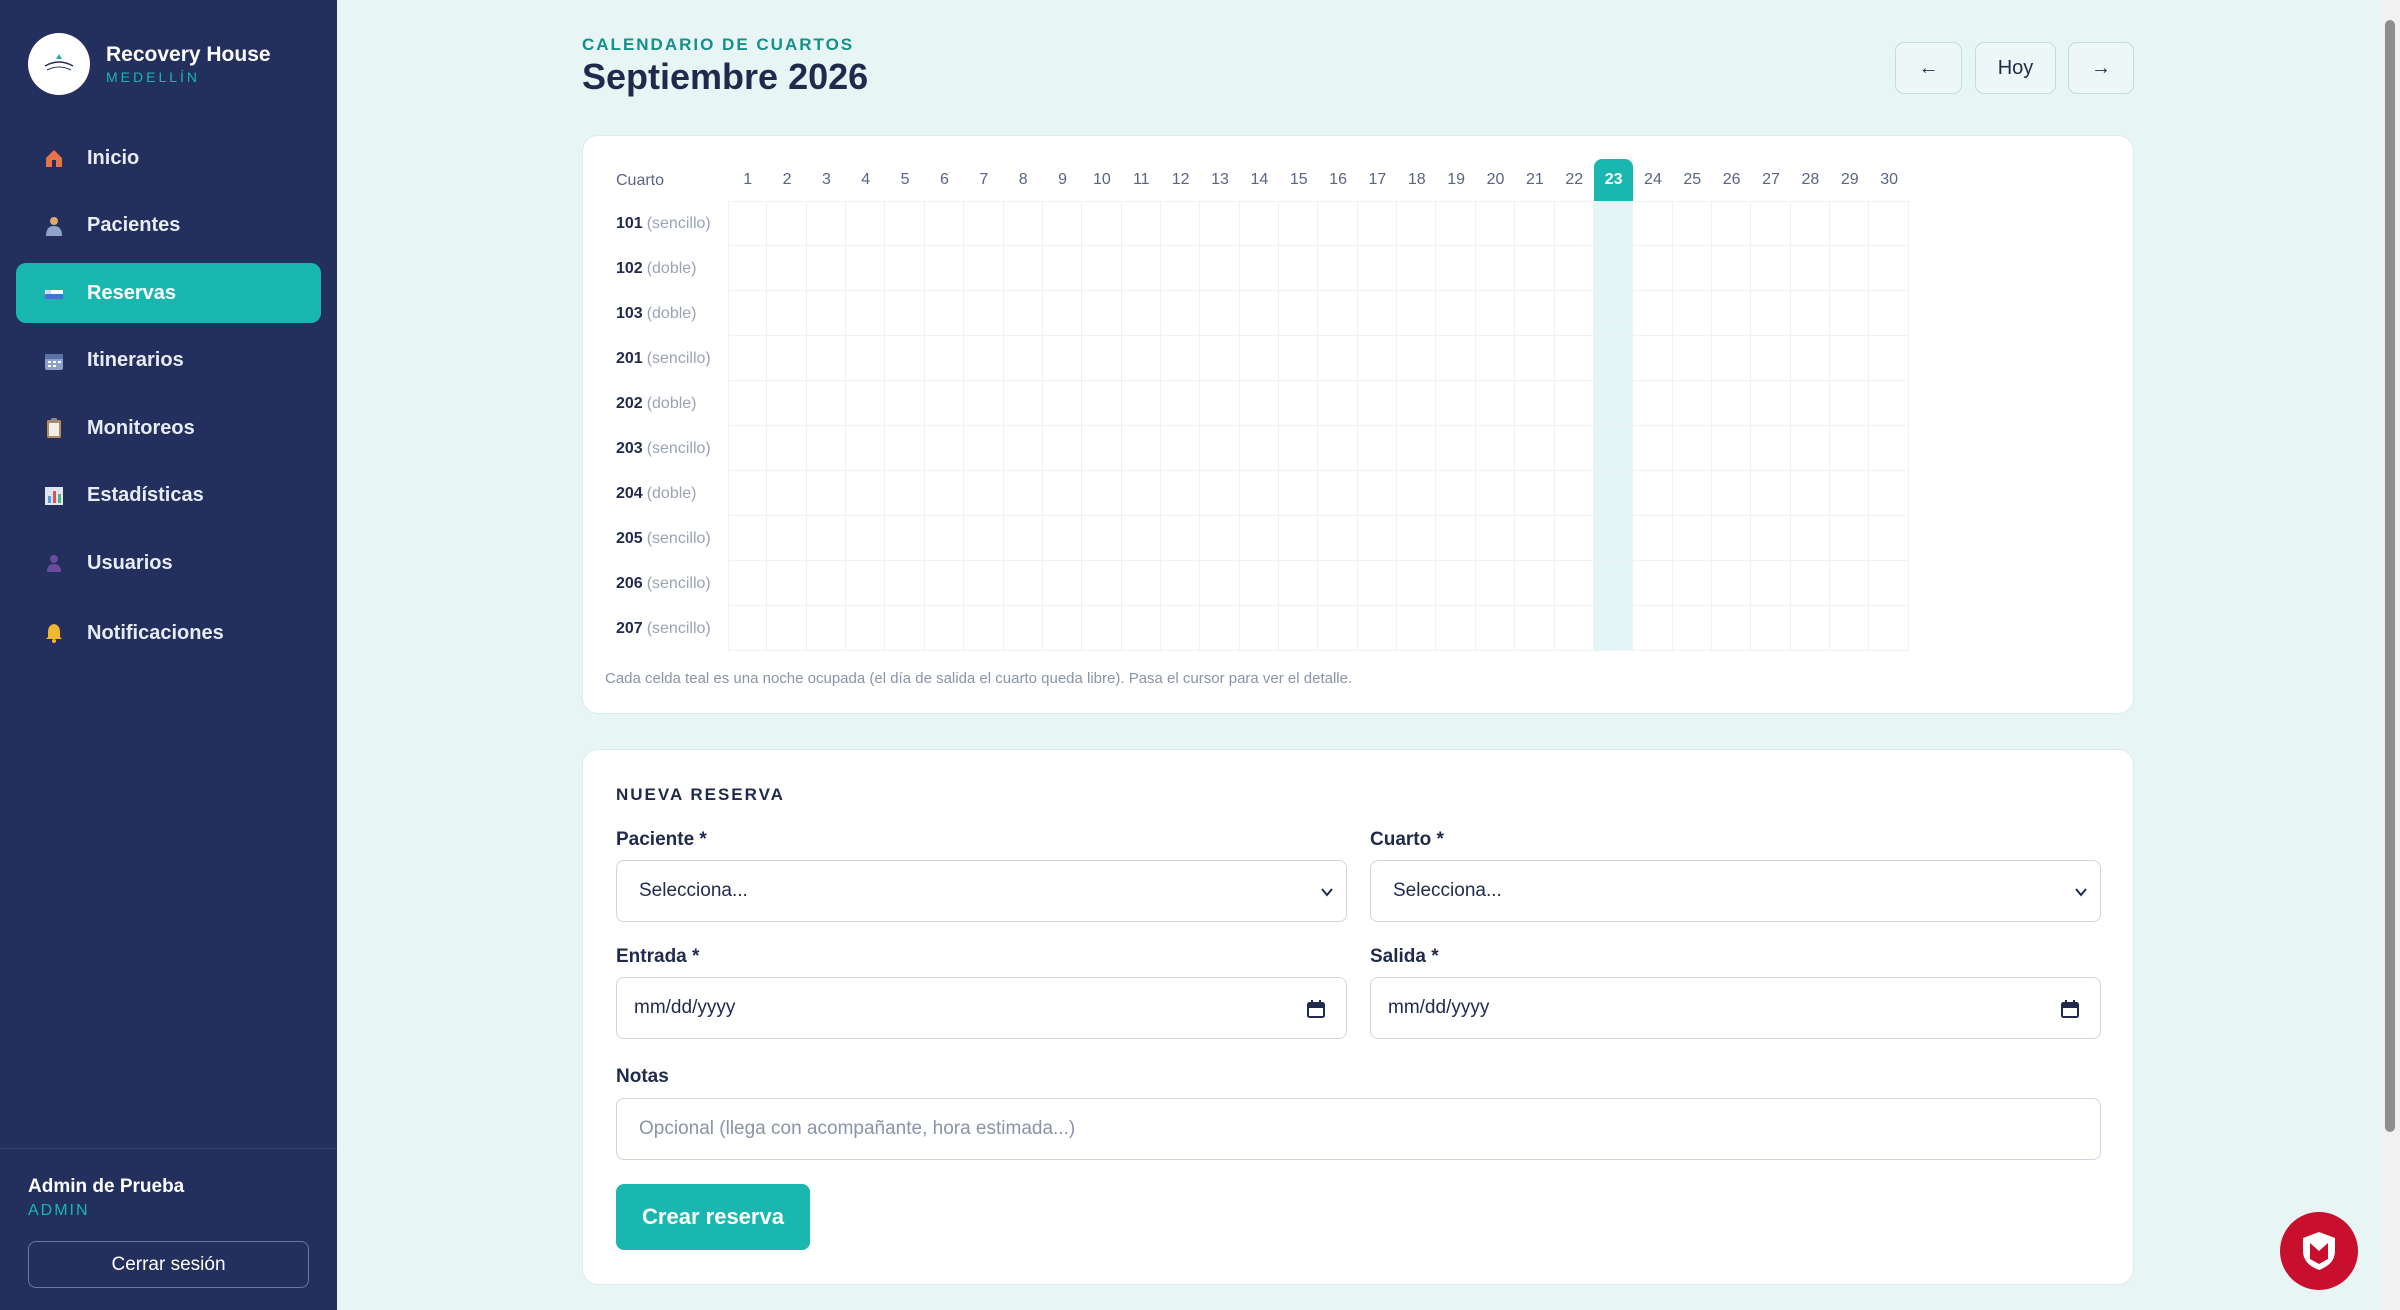  Describe the element at coordinates (168, 563) in the screenshot. I see `sidebar-item-usuarios: Usuarios` at that location.